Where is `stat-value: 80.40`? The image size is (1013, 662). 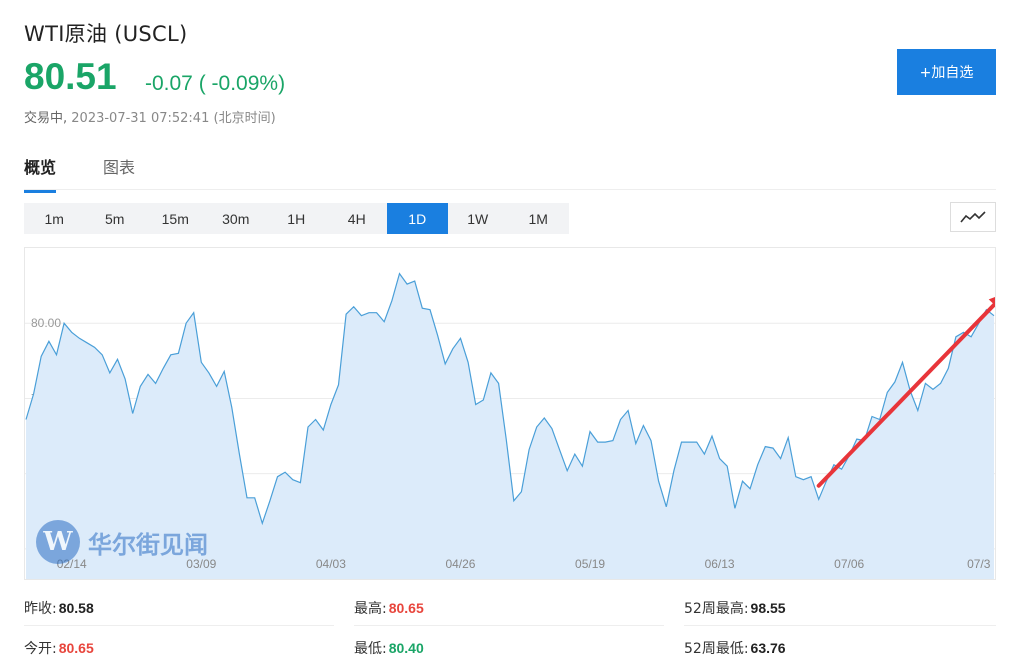
stat-value: 80.40 is located at coordinates (406, 647).